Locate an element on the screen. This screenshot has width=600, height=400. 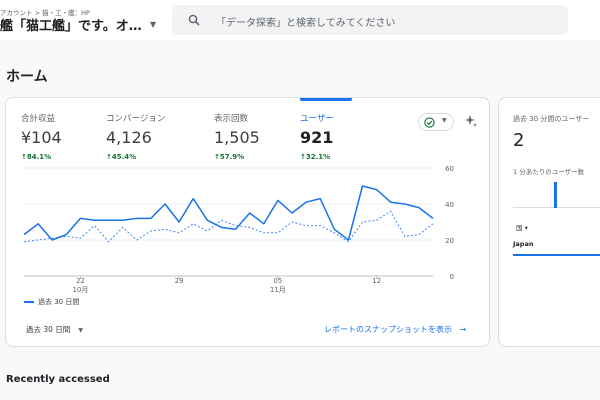
y-tick-label: 20 is located at coordinates (449, 241).